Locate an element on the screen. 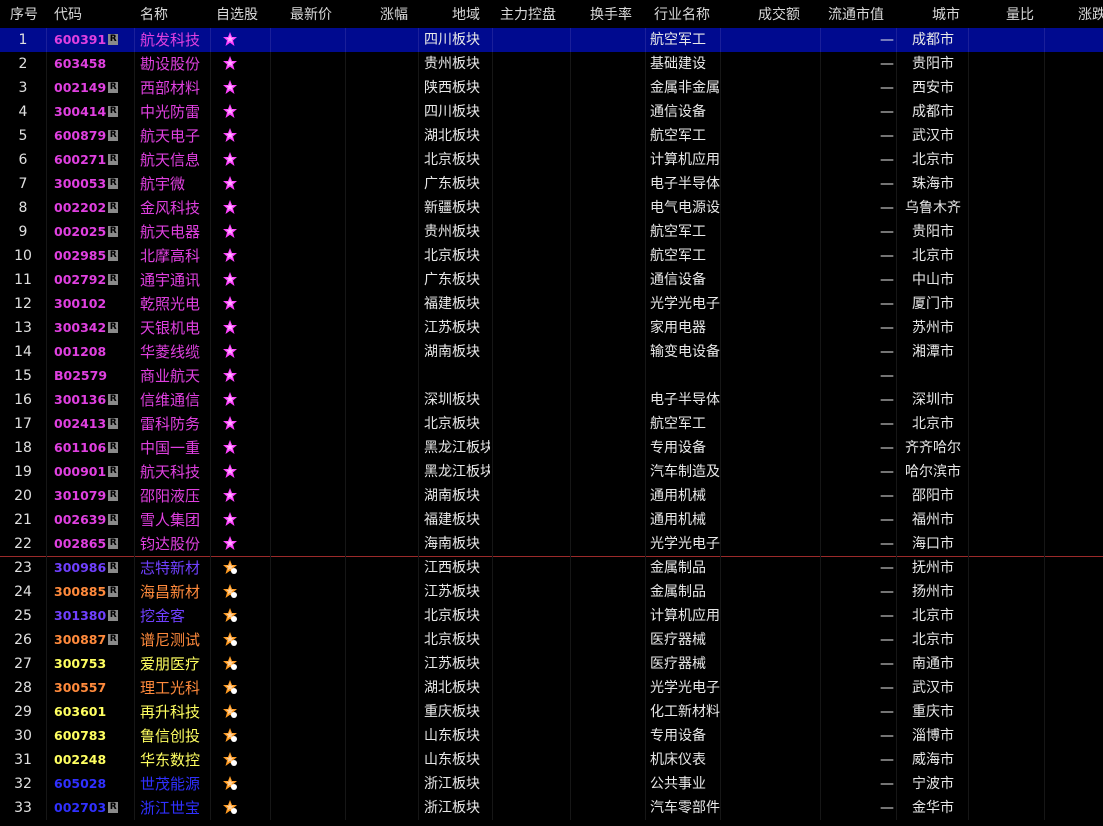  stock-name: 乾照光电 is located at coordinates (173, 304).